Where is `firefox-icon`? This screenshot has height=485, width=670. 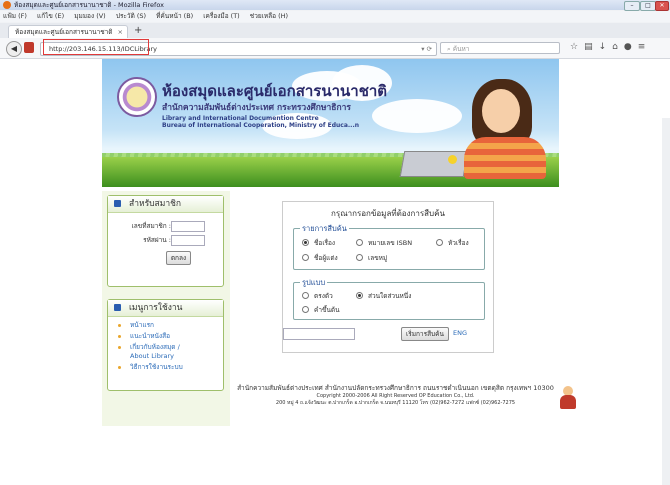 firefox-icon is located at coordinates (7, 5).